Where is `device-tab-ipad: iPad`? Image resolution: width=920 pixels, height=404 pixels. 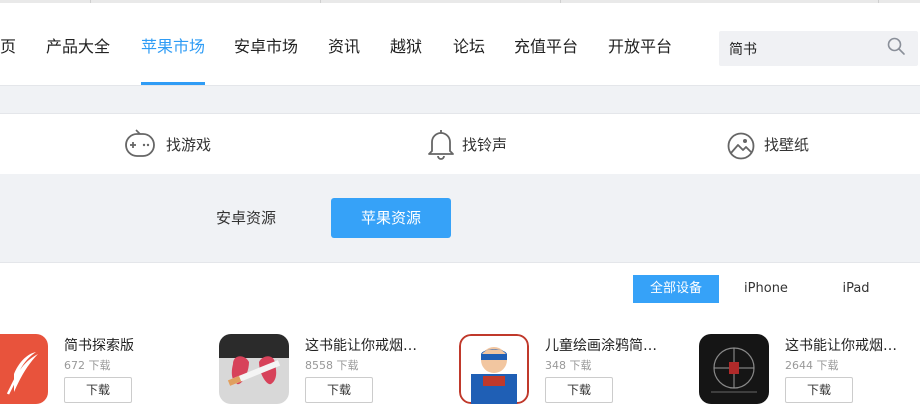 device-tab-ipad: iPad is located at coordinates (856, 289).